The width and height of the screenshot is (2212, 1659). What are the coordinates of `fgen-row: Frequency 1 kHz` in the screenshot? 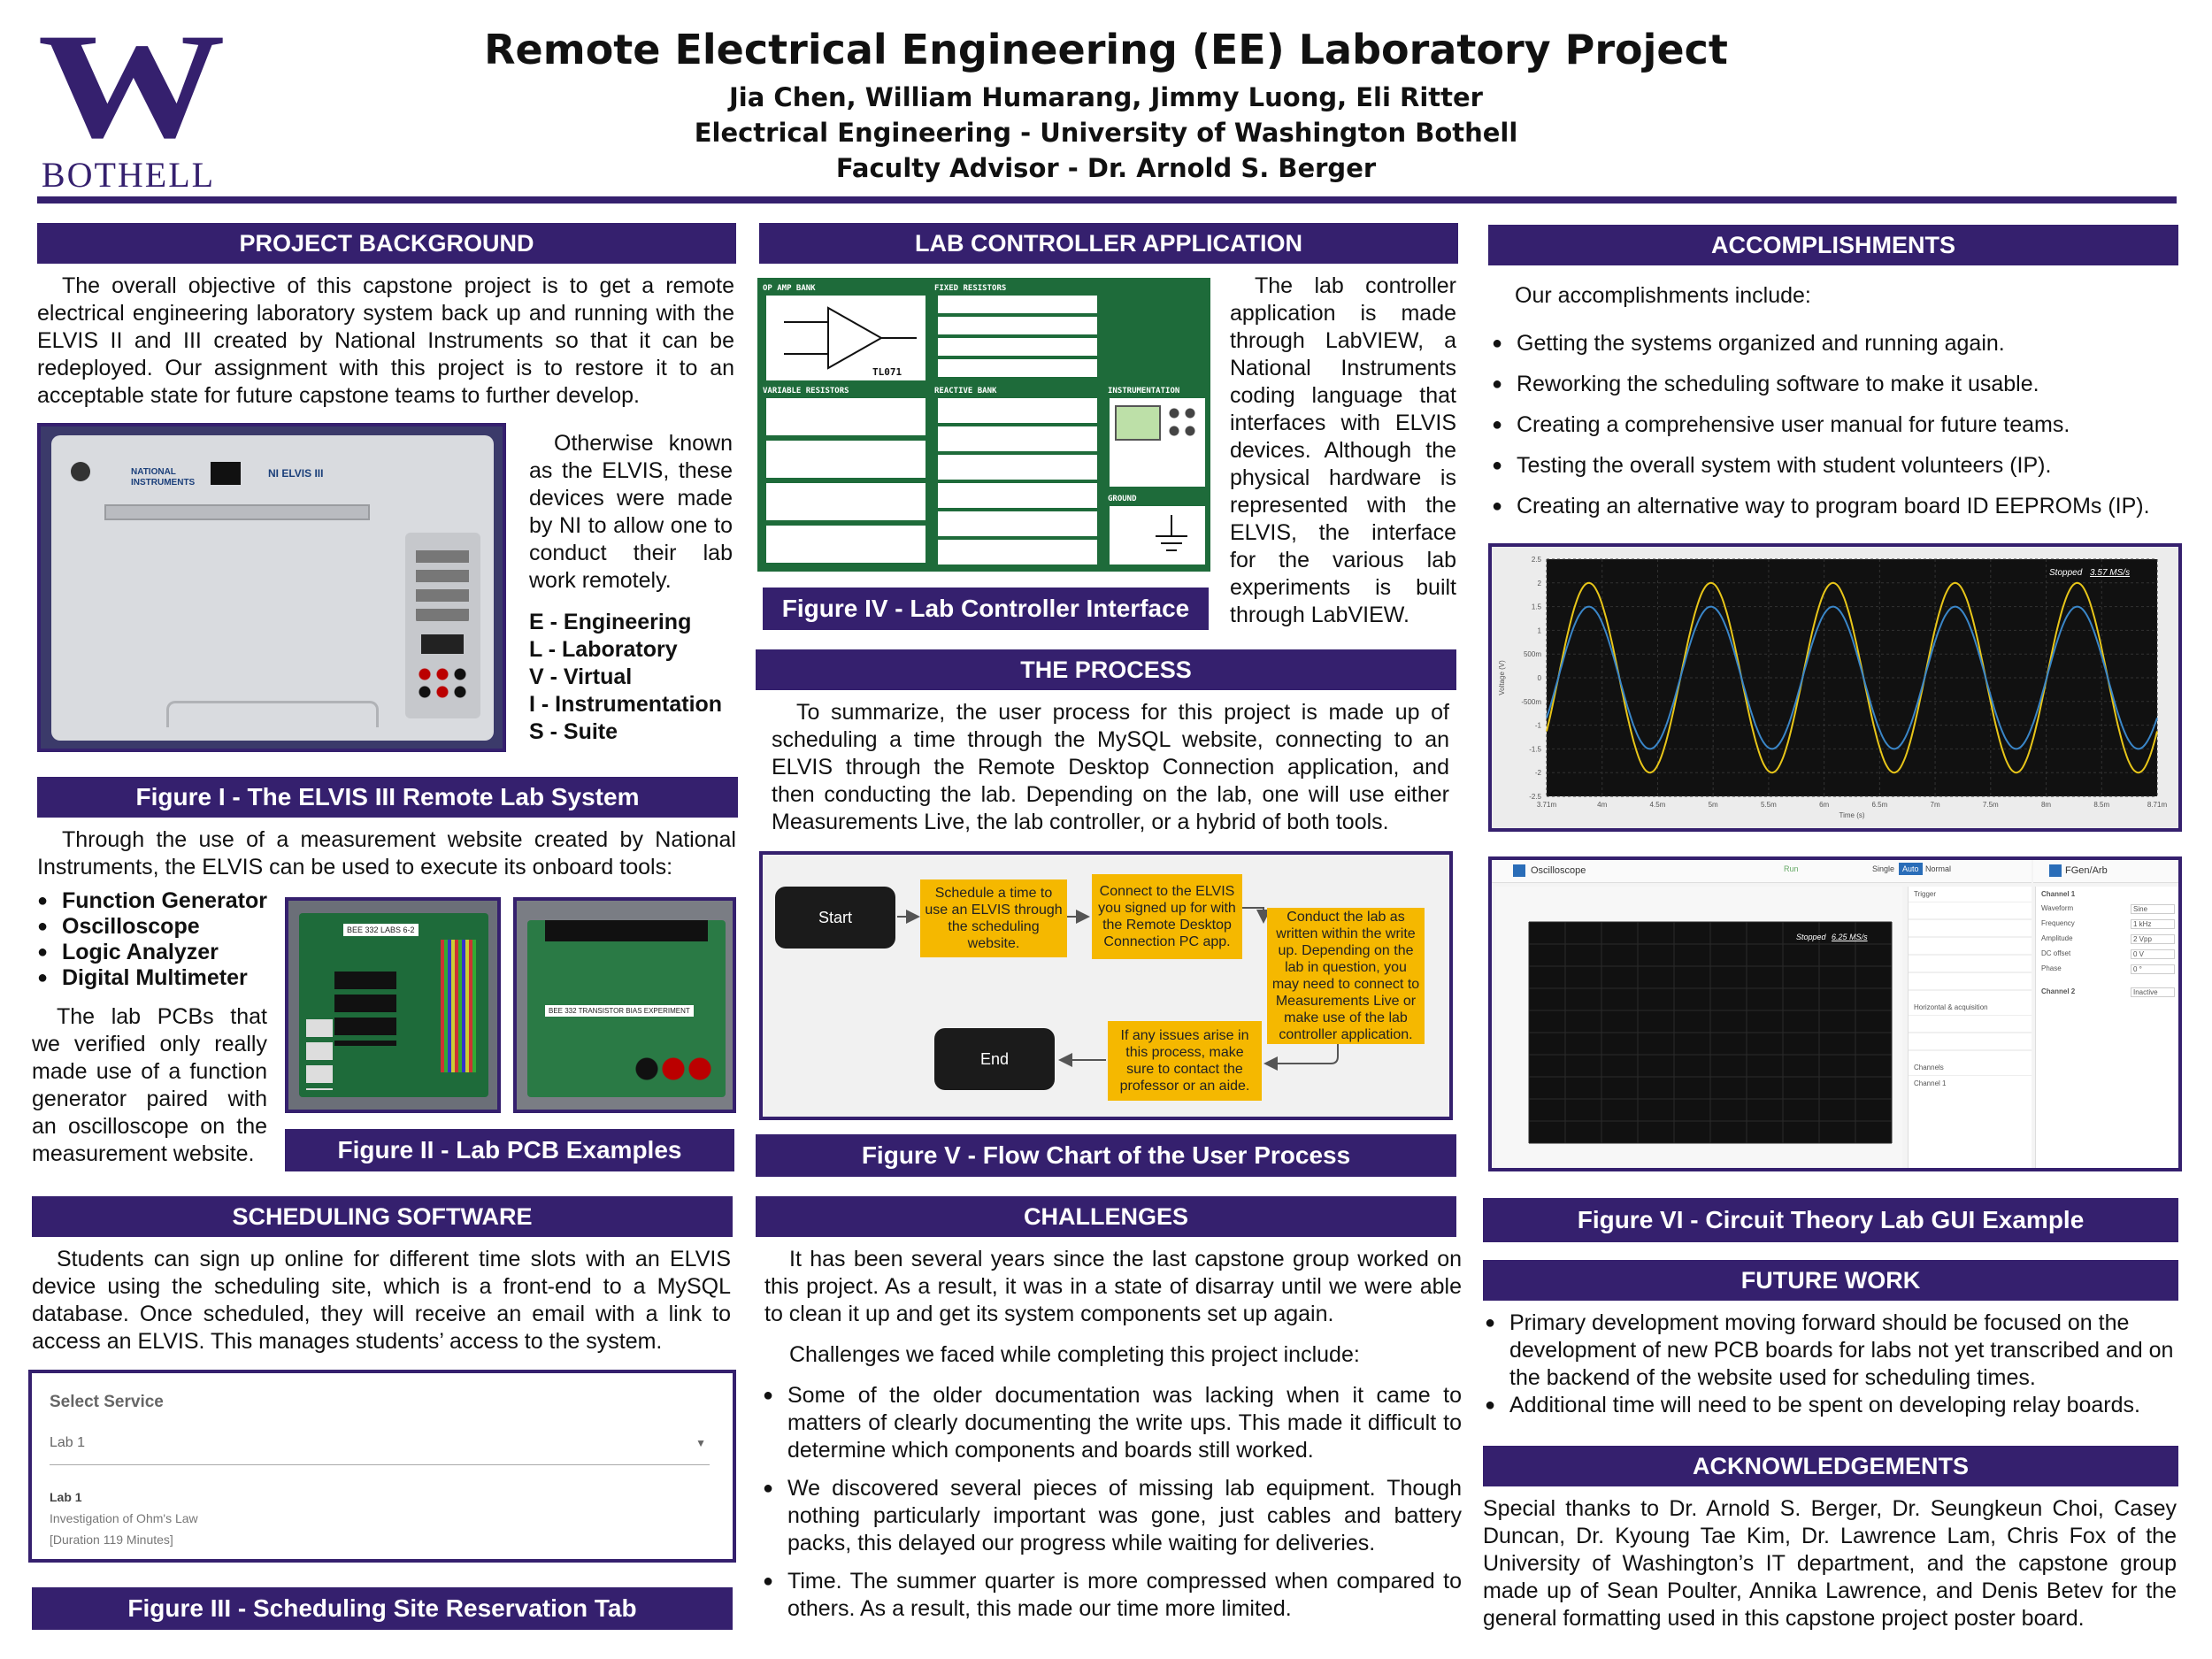 It's located at (2107, 924).